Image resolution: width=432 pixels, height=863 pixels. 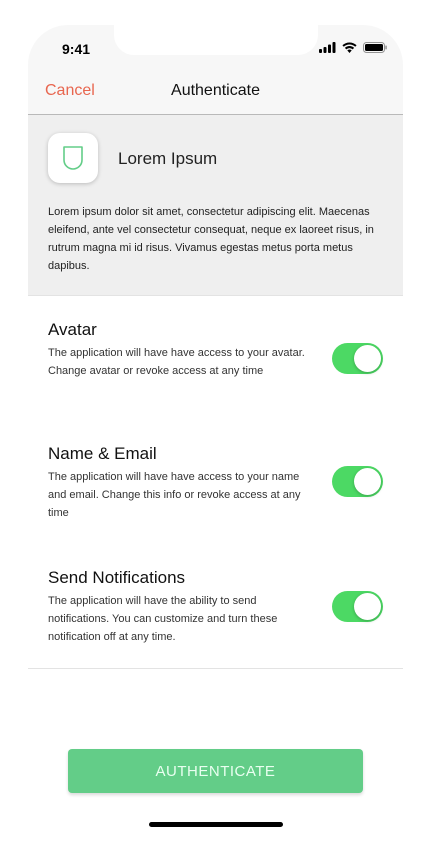 I want to click on app-icon, so click(x=73, y=158).